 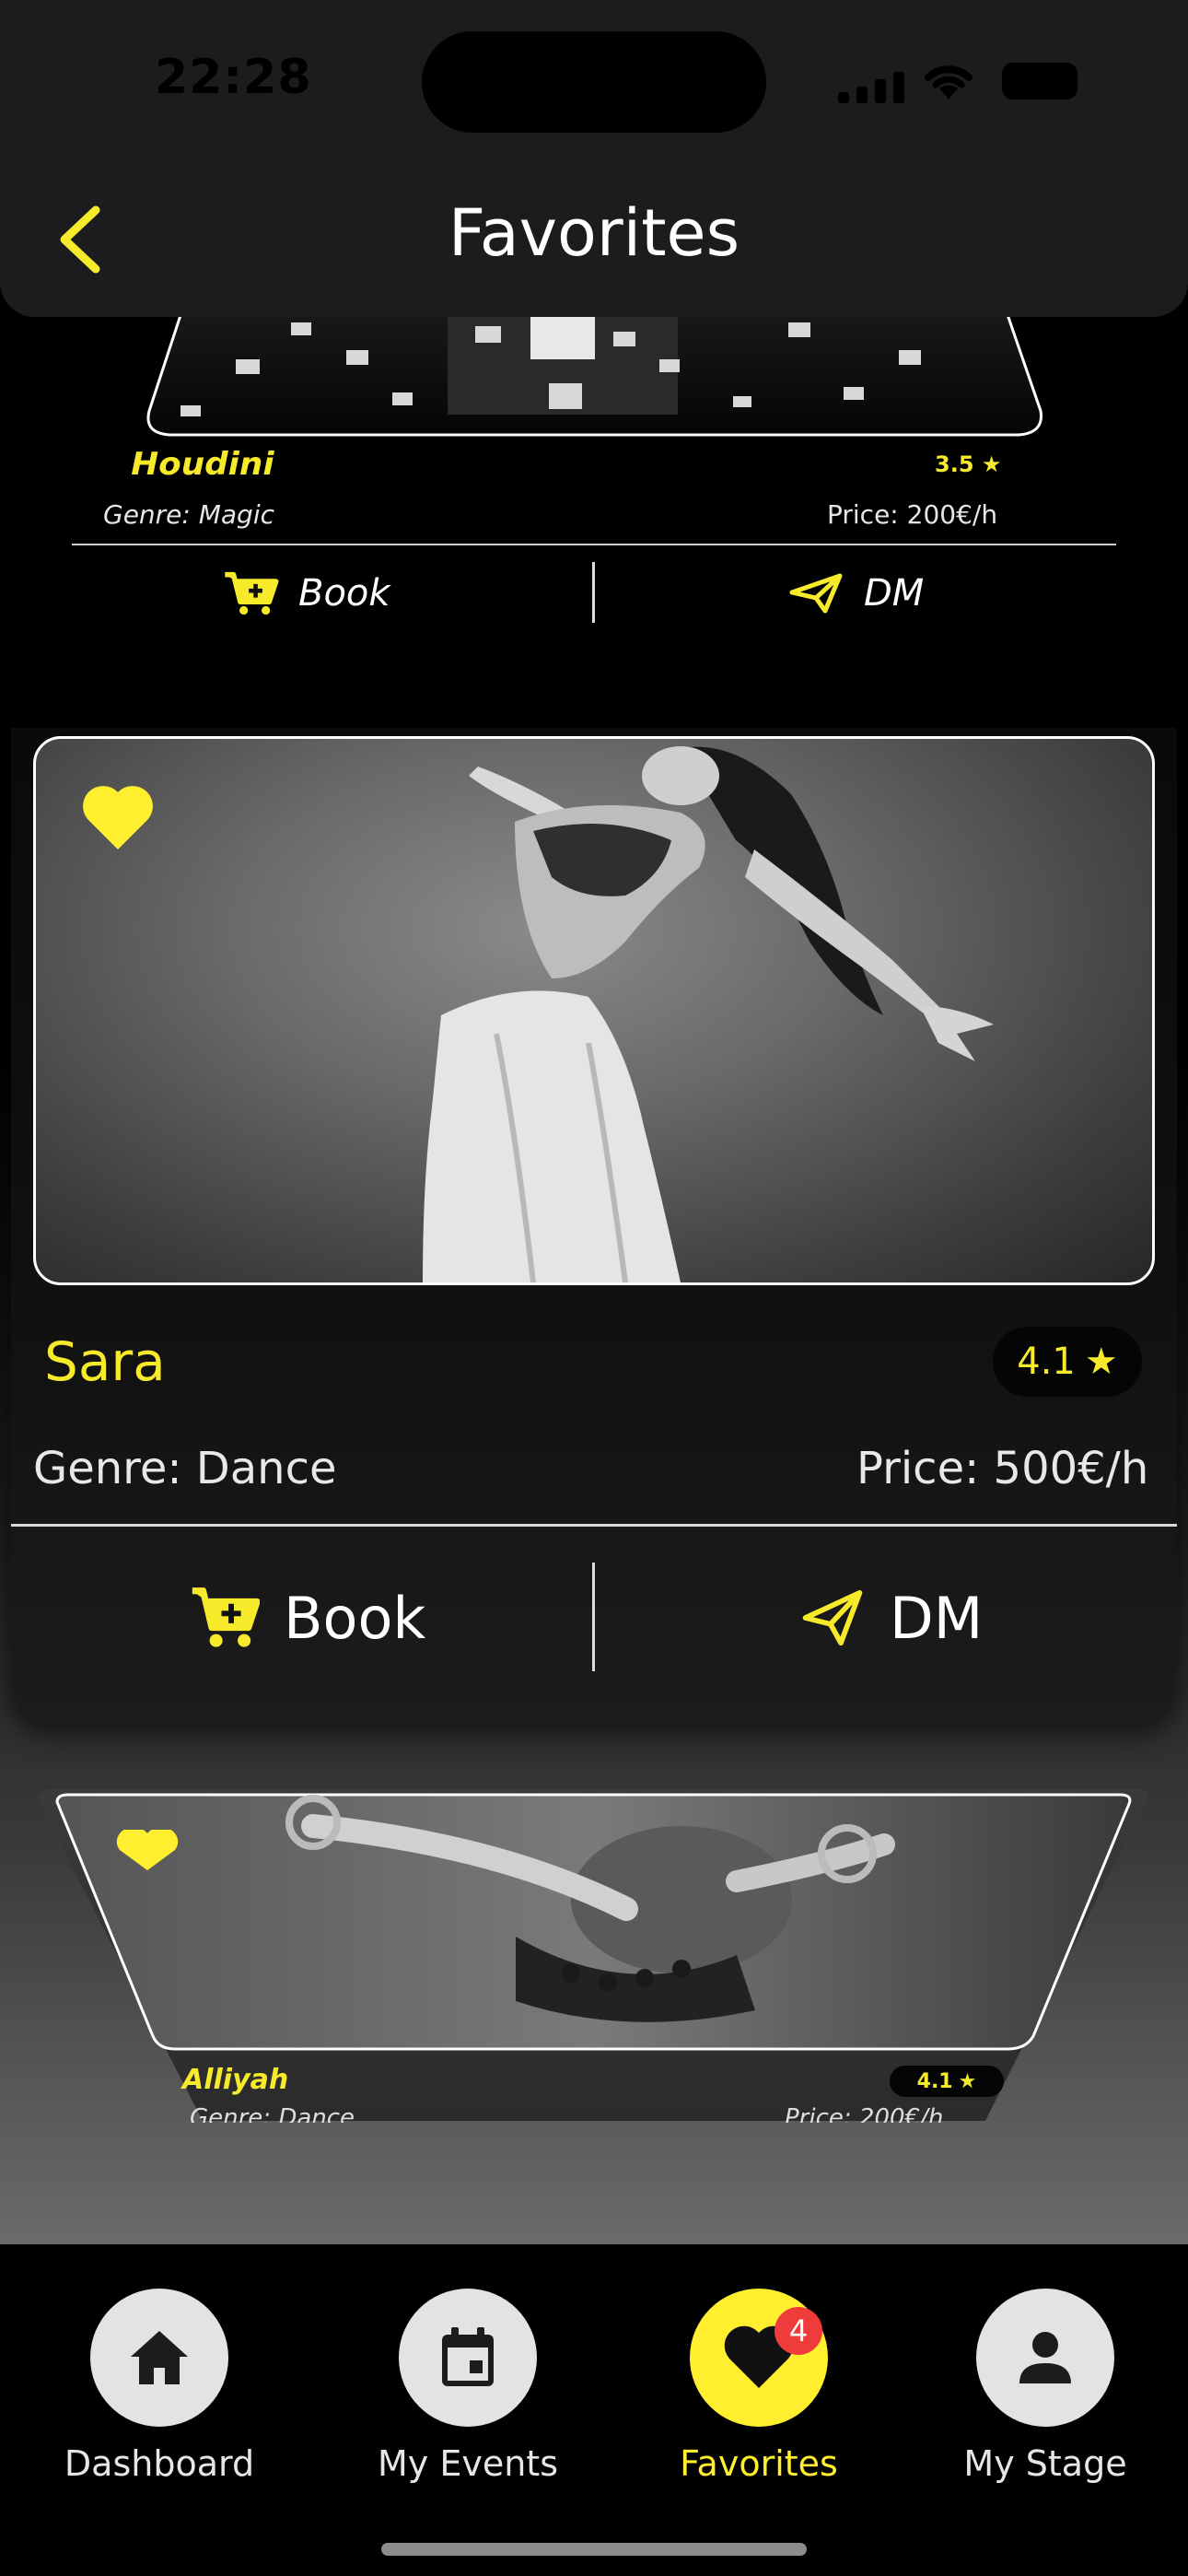 I want to click on home-indicator, so click(x=594, y=2549).